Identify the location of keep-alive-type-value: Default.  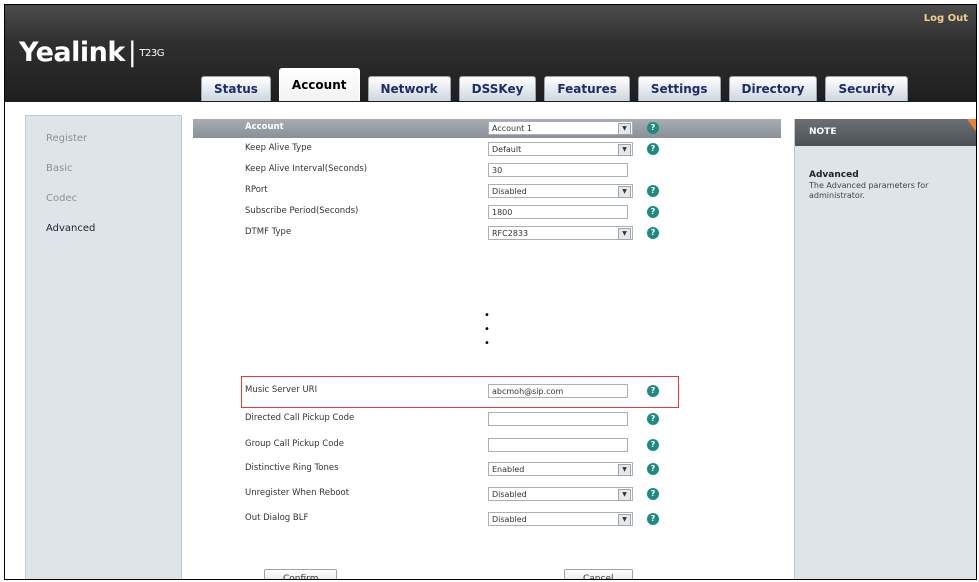
(507, 149).